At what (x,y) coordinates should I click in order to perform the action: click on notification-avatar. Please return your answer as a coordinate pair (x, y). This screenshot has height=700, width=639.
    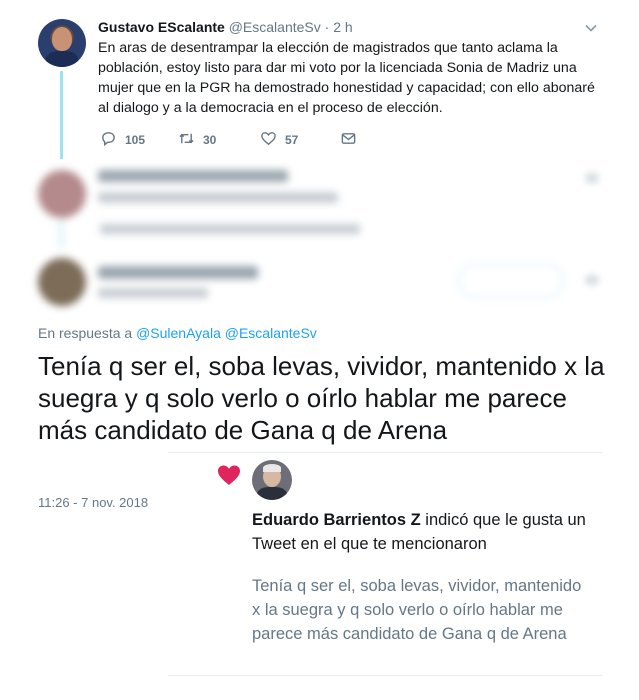
    Looking at the image, I should click on (272, 480).